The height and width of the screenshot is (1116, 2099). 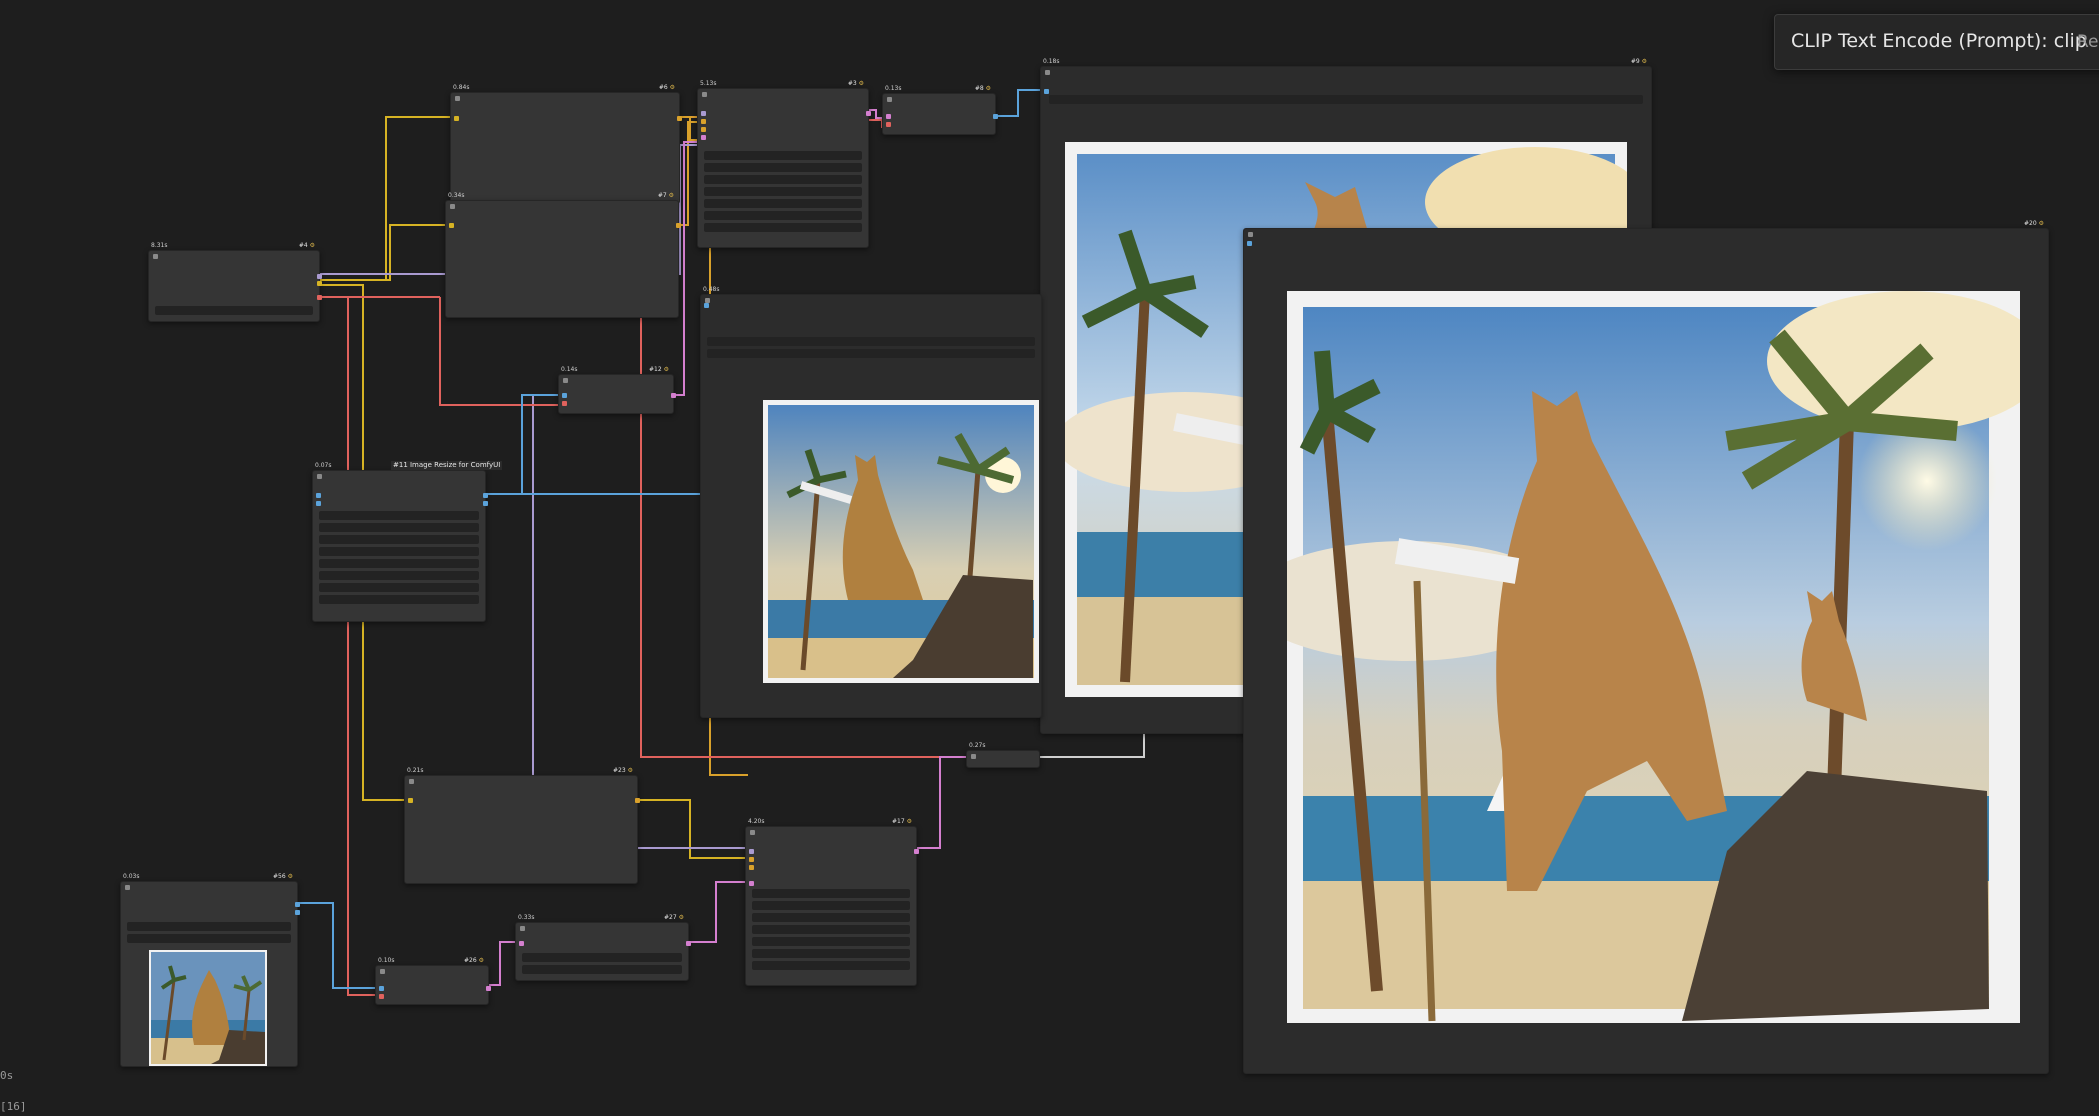 I want to click on node-ksampler-1: 5.13s #3 ⚙, so click(x=784, y=164).